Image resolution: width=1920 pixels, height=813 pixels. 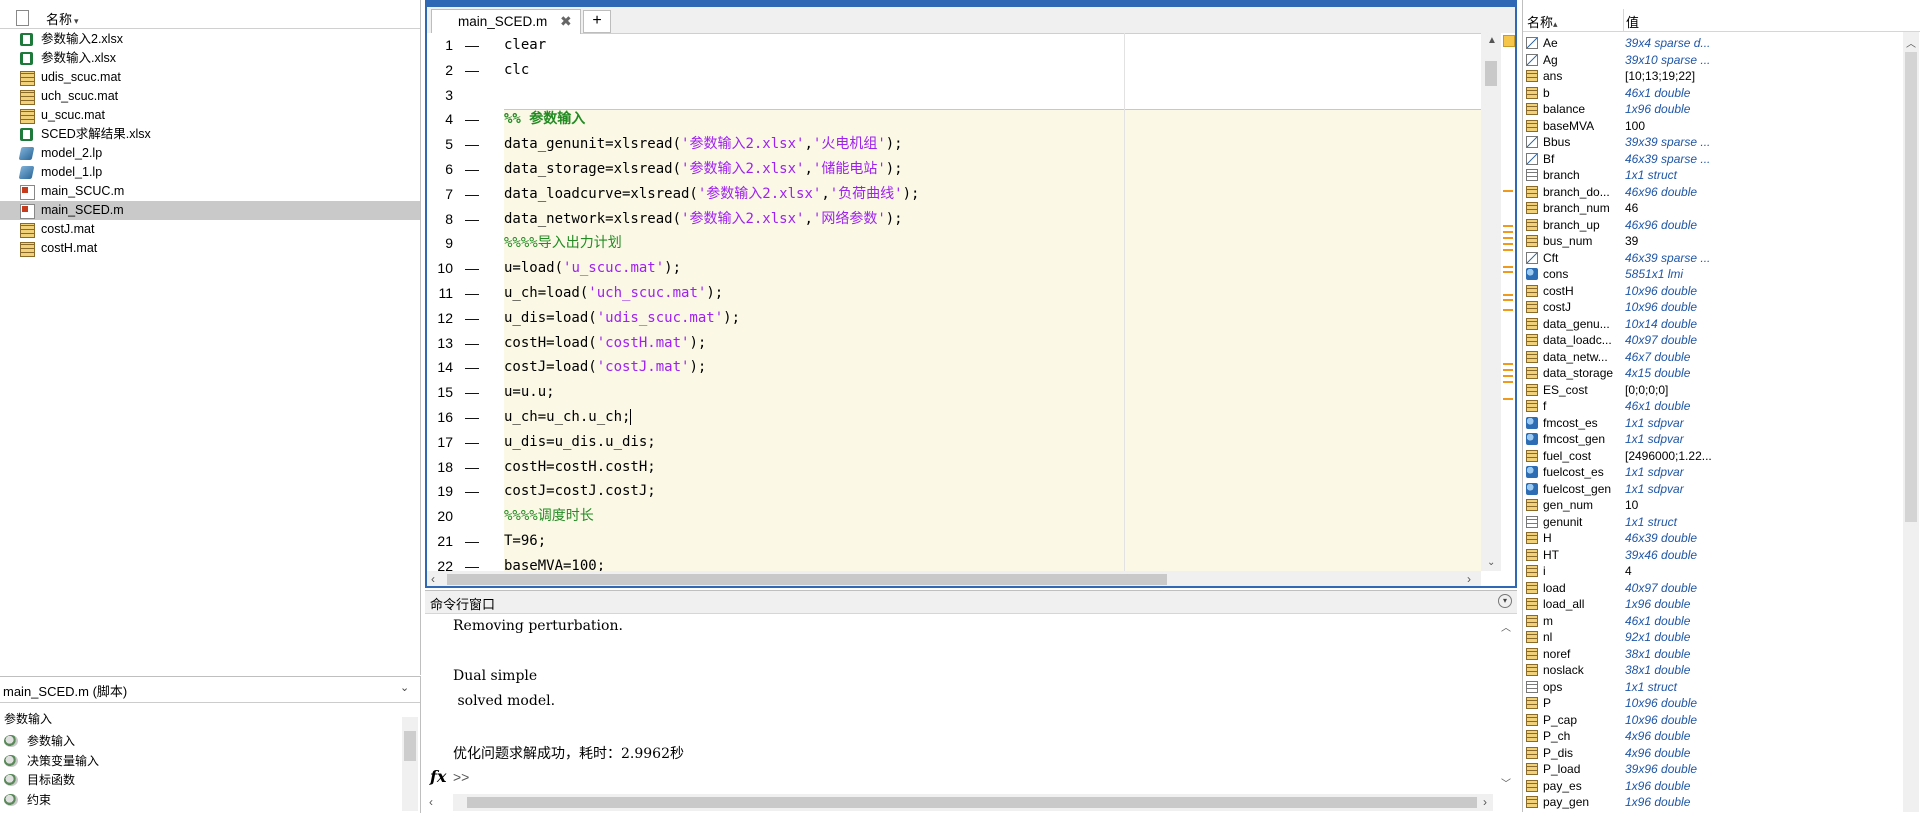 What do you see at coordinates (1712, 93) in the screenshot?
I see `variable-row: b 46x1 double` at bounding box center [1712, 93].